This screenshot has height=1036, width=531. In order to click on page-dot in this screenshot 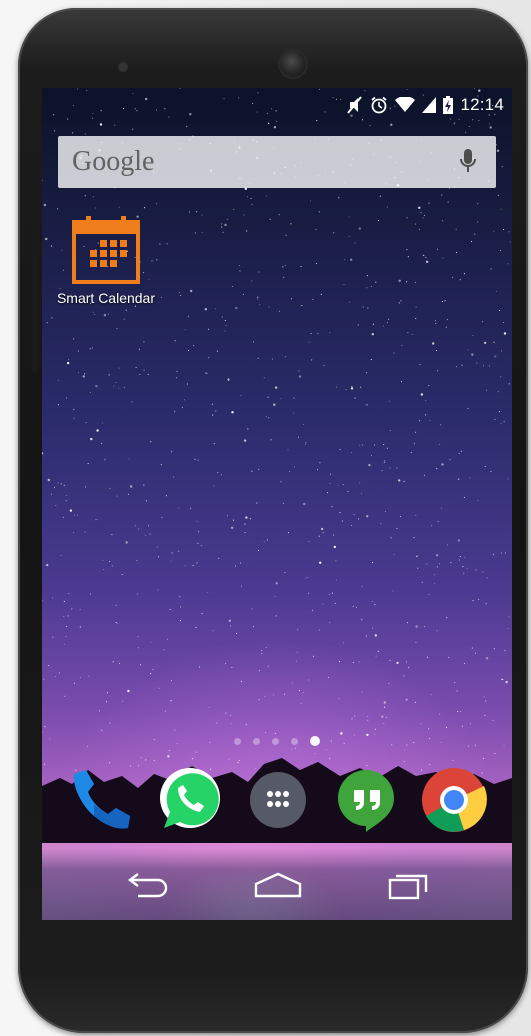, I will do `click(275, 741)`.